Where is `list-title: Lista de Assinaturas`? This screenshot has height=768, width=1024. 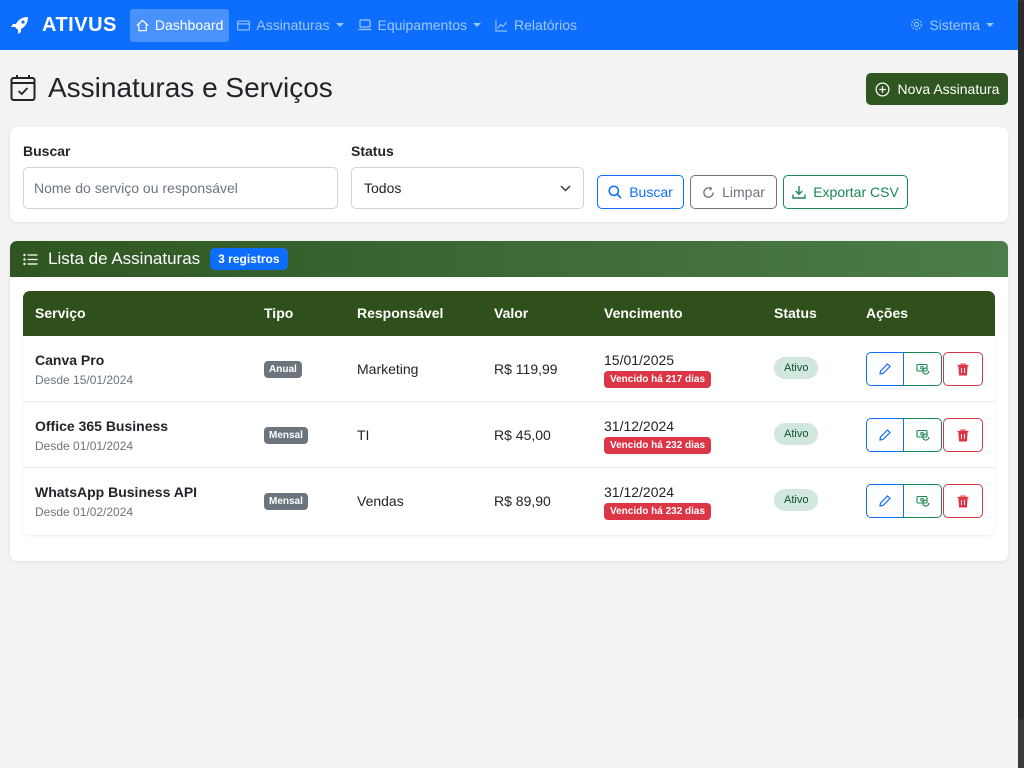 list-title: Lista de Assinaturas is located at coordinates (124, 258).